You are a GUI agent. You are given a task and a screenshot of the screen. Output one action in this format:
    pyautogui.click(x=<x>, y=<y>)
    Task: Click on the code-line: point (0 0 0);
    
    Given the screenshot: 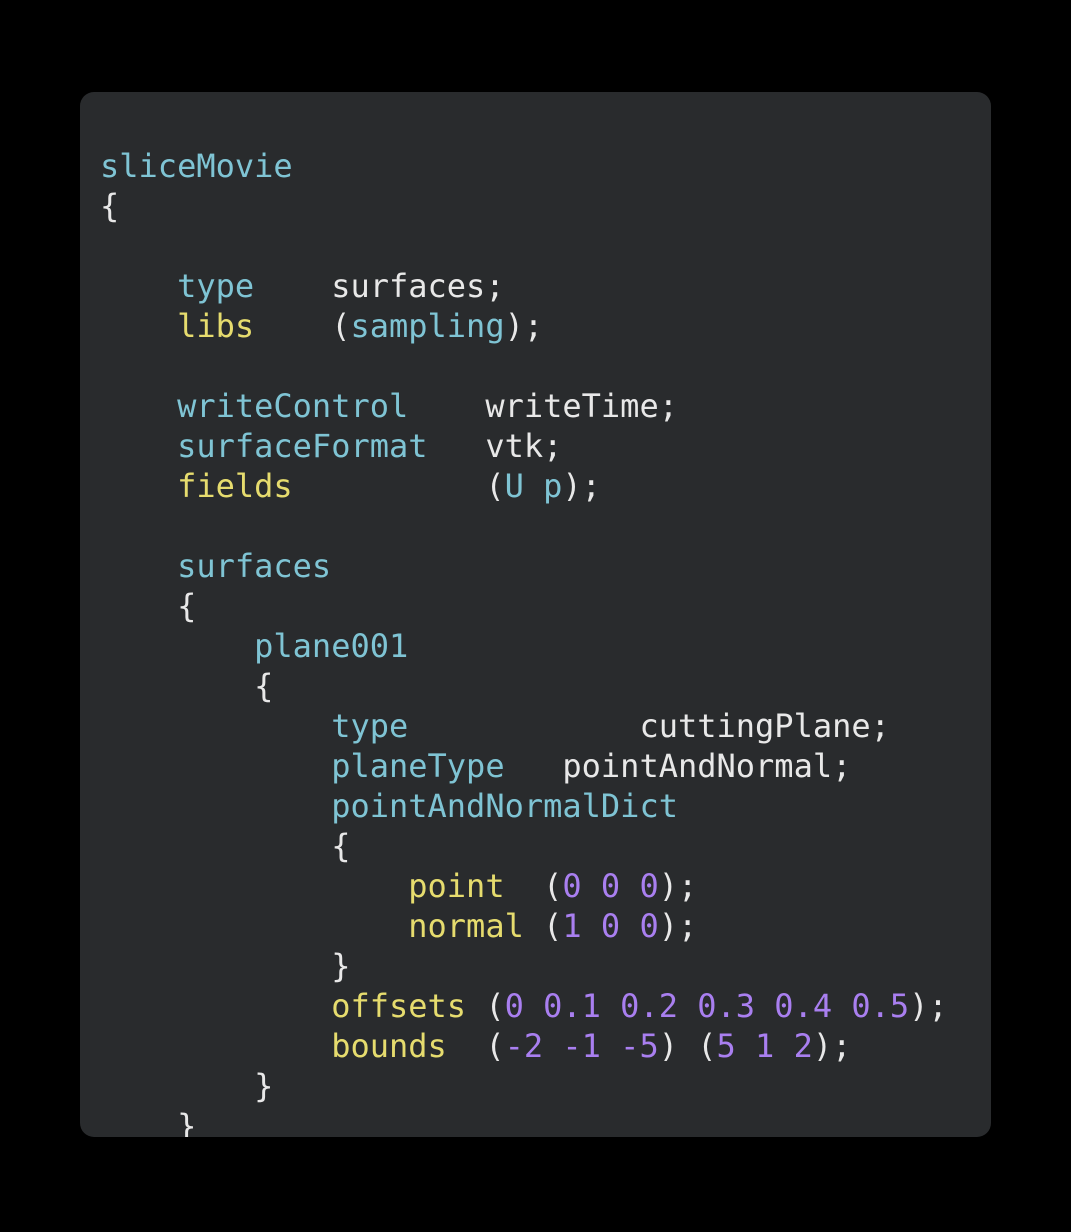 What is the action you would take?
    pyautogui.click(x=545, y=886)
    